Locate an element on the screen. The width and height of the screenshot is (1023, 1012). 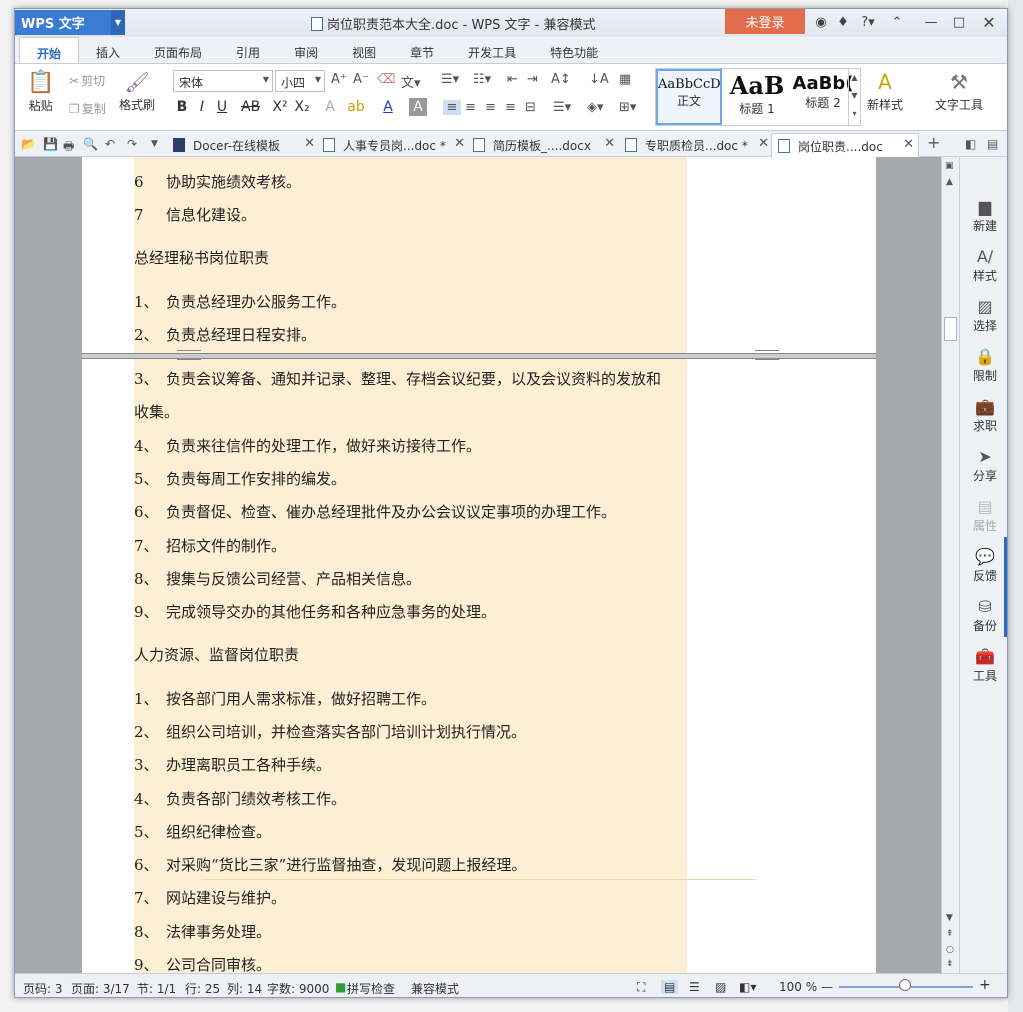
phonetic-icon: 文▾ is located at coordinates (411, 81).